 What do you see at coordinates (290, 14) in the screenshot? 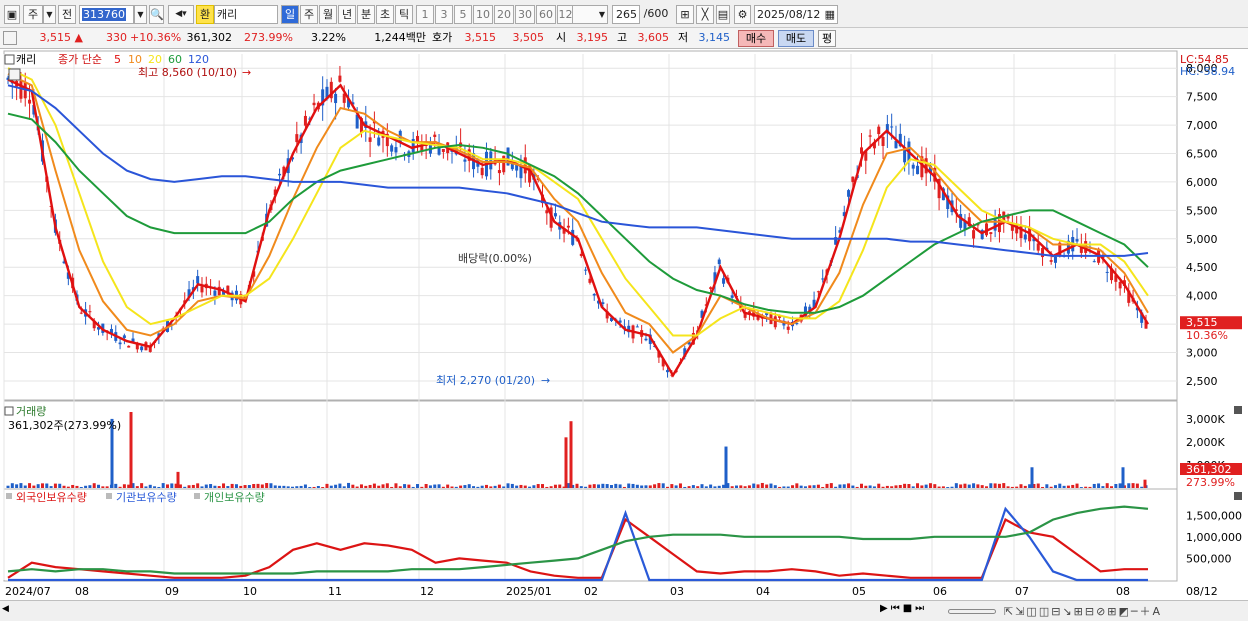
I see `period-tab-0: 일` at bounding box center [290, 14].